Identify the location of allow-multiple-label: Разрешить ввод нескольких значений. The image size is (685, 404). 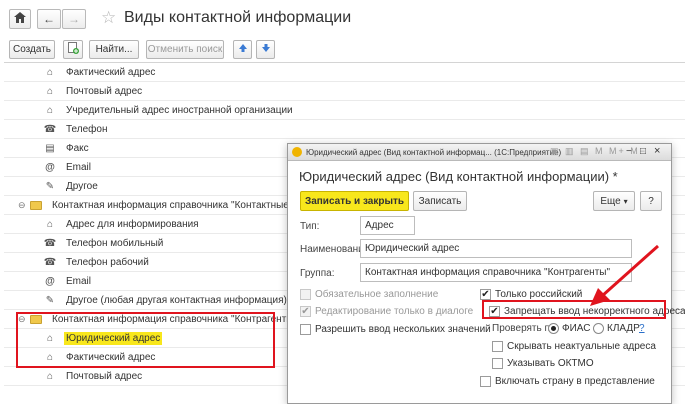
(403, 329).